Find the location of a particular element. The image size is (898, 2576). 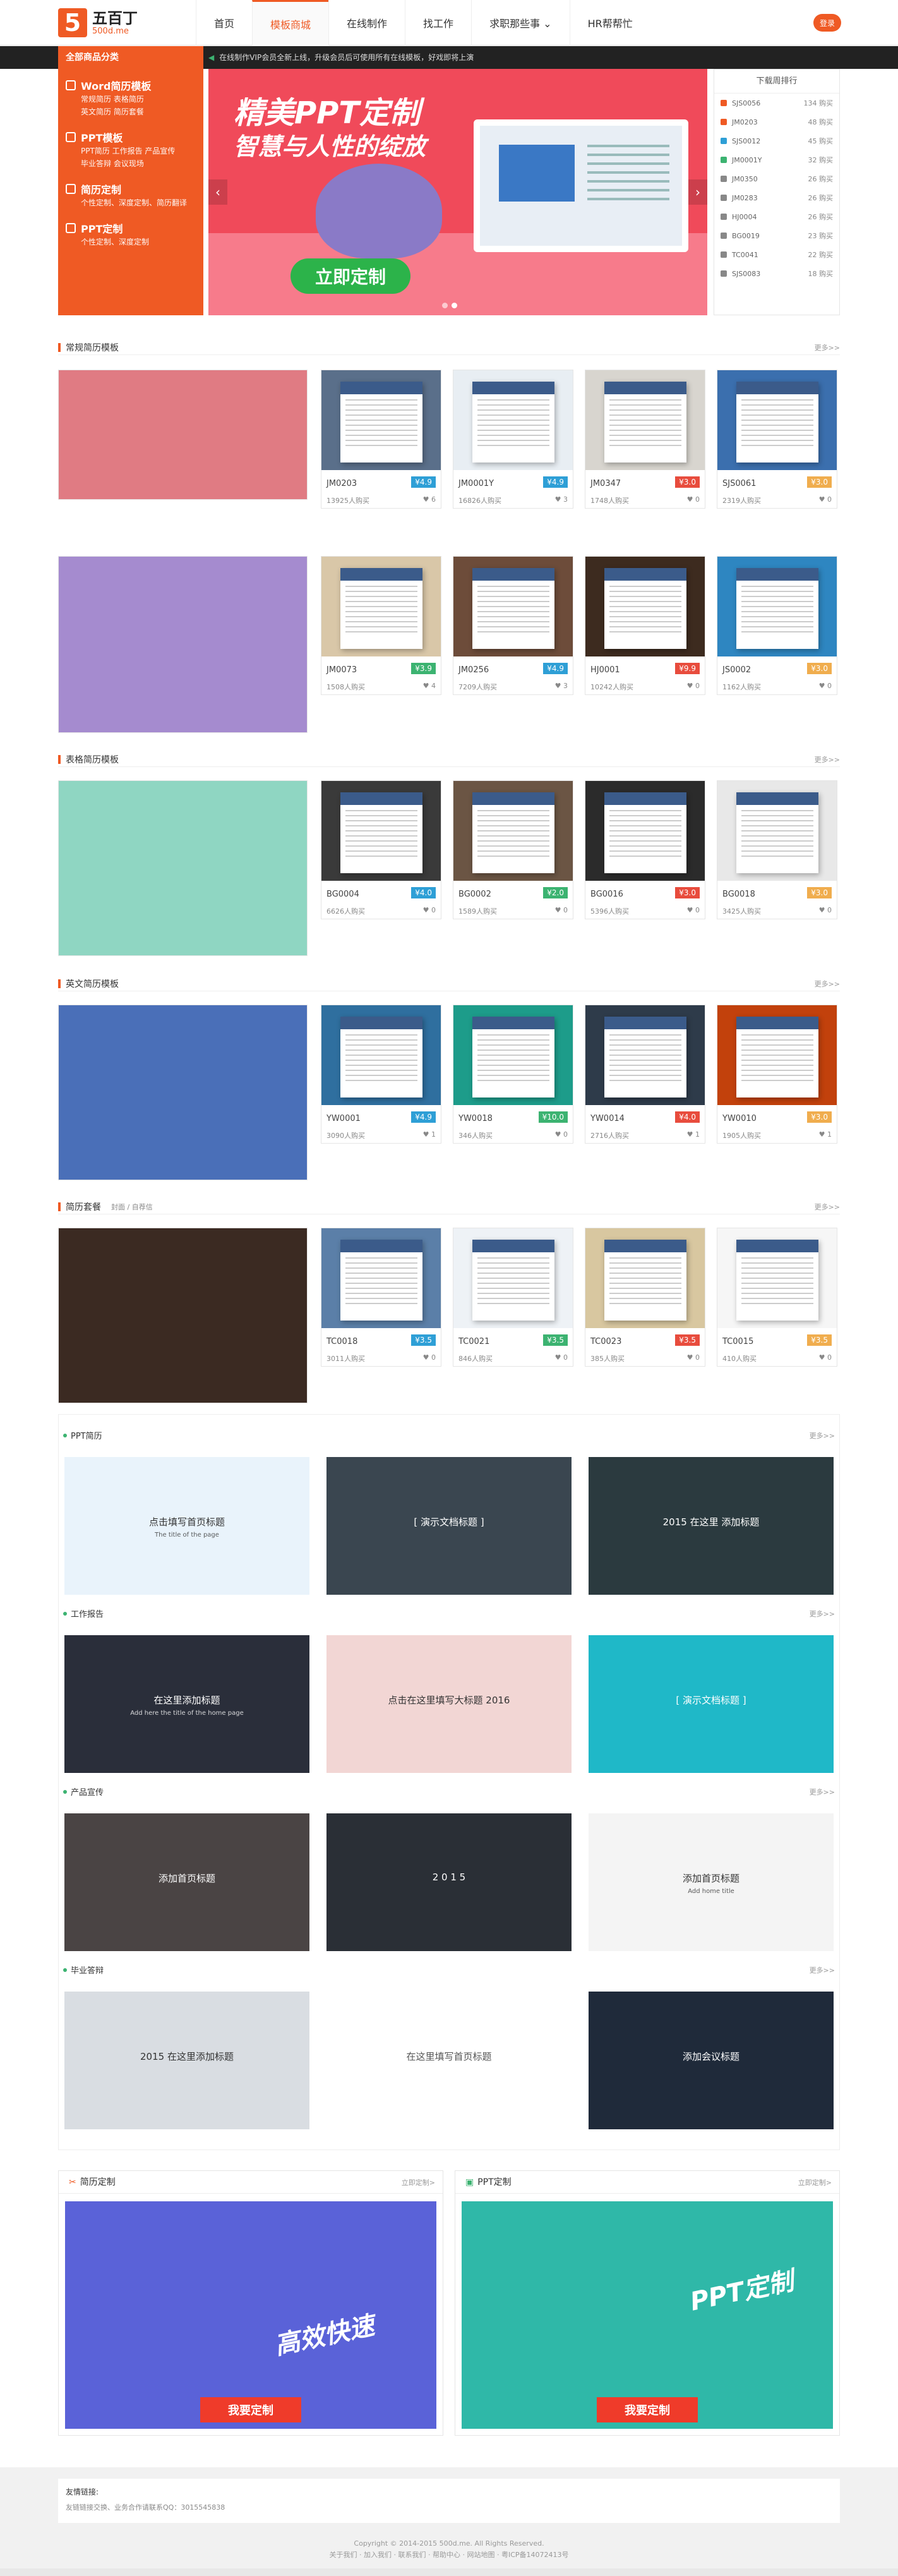

favorite-count: ♥ 3 is located at coordinates (561, 686).